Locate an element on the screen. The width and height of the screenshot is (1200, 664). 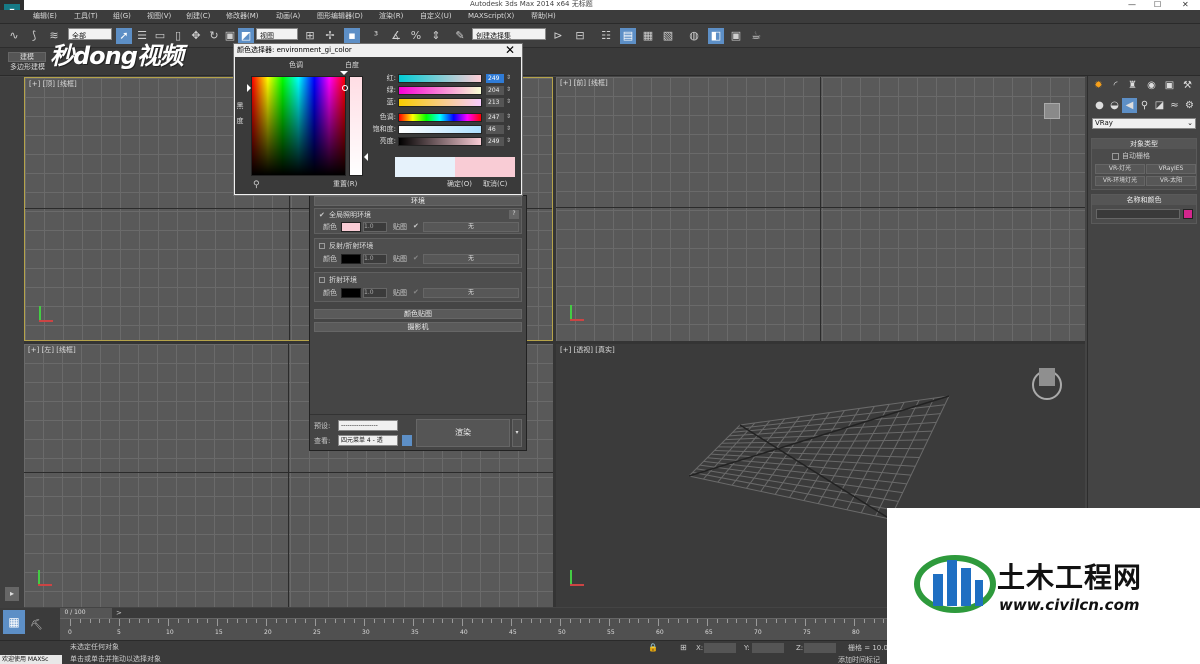
eyedropper-icon: ⚲ is located at coordinates (256, 185).